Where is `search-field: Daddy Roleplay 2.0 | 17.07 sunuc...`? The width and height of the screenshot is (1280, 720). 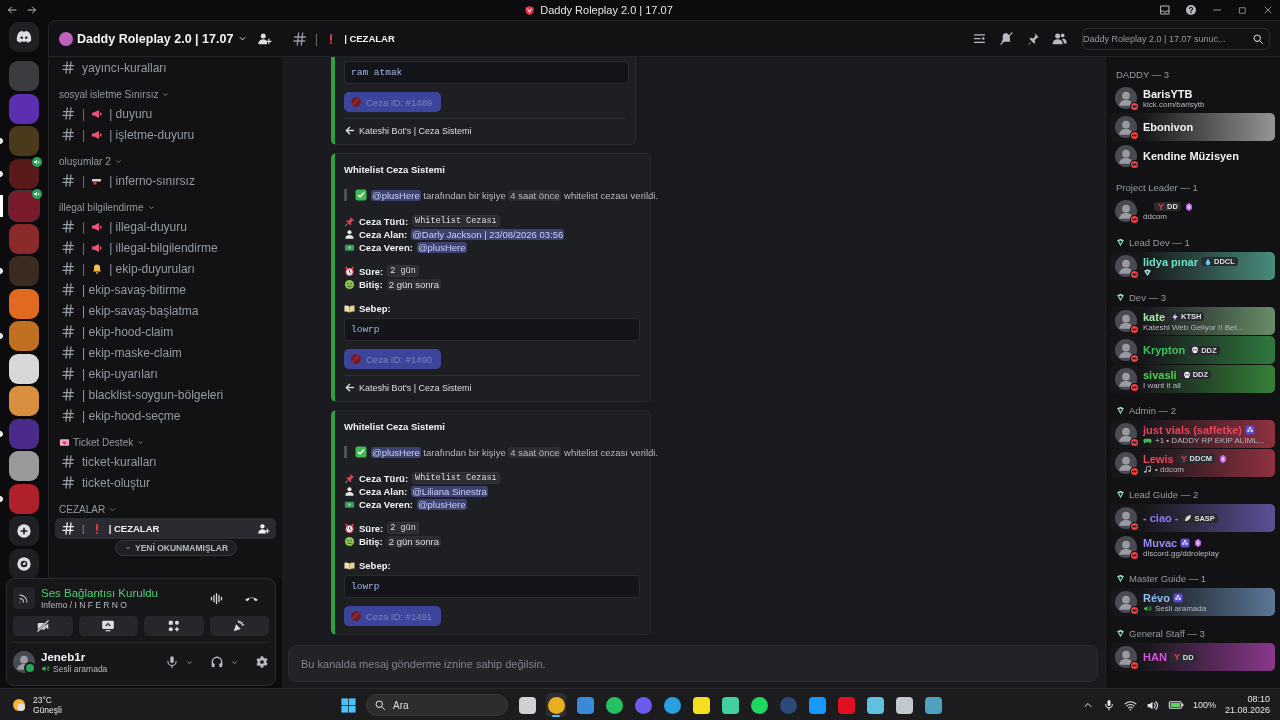
search-field: Daddy Roleplay 2.0 | 17.07 sunuc... is located at coordinates (1176, 38).